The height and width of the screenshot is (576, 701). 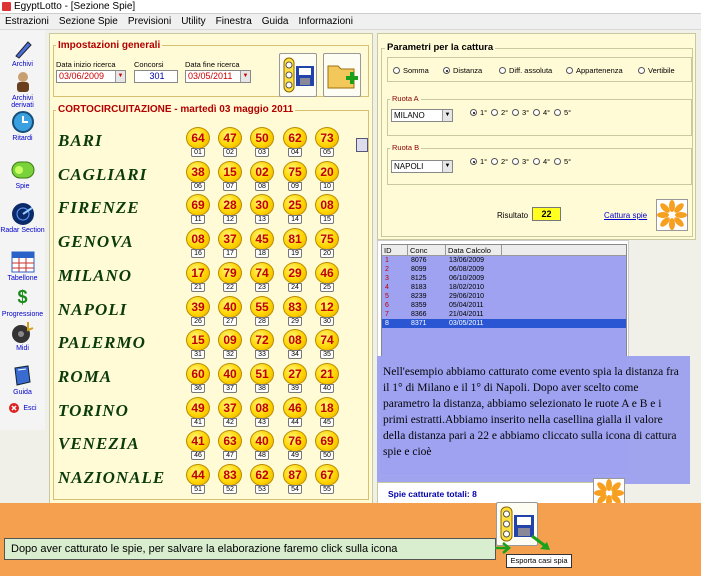 I want to click on copy-icon, so click(x=362, y=145).